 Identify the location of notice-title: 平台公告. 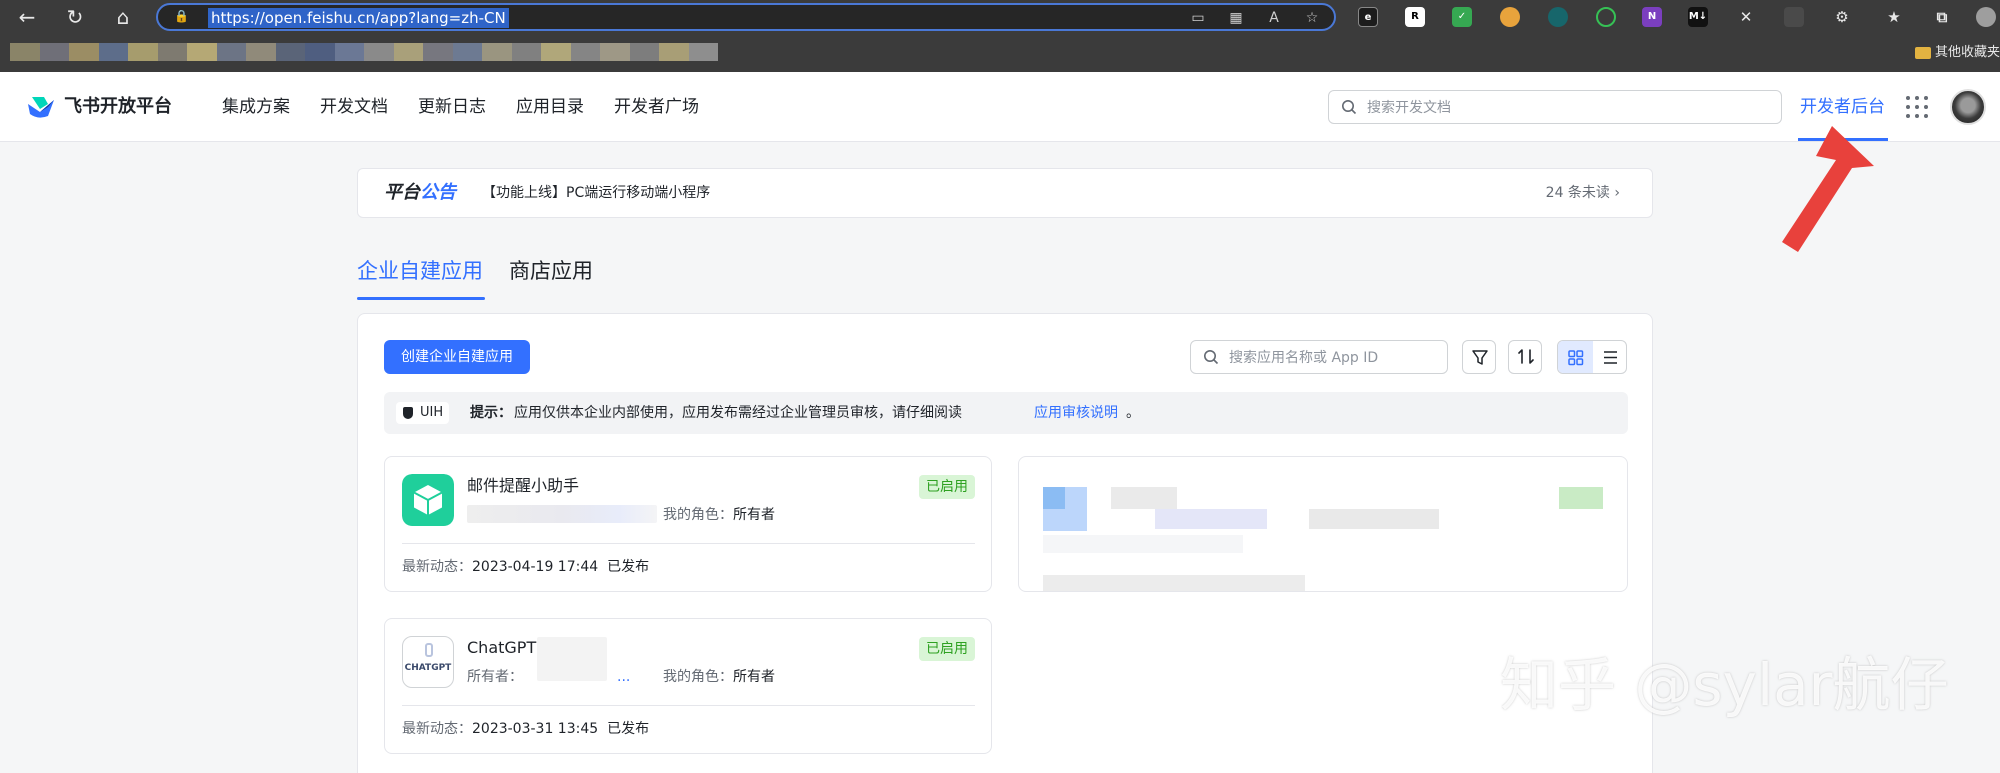
(420, 192).